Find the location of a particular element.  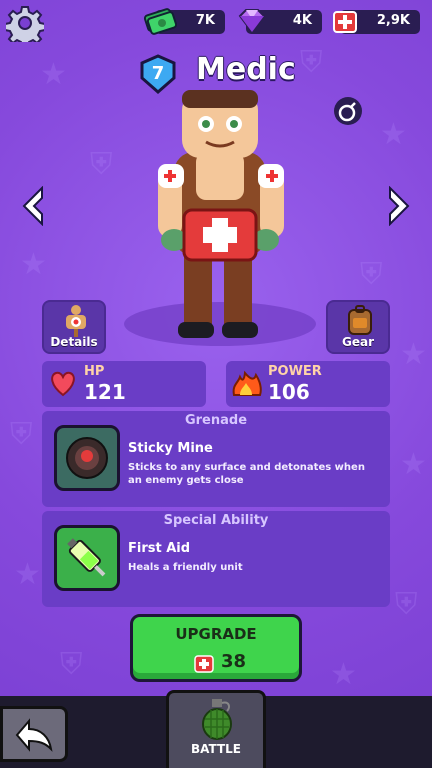

medkit-value: 2,9K is located at coordinates (393, 20).